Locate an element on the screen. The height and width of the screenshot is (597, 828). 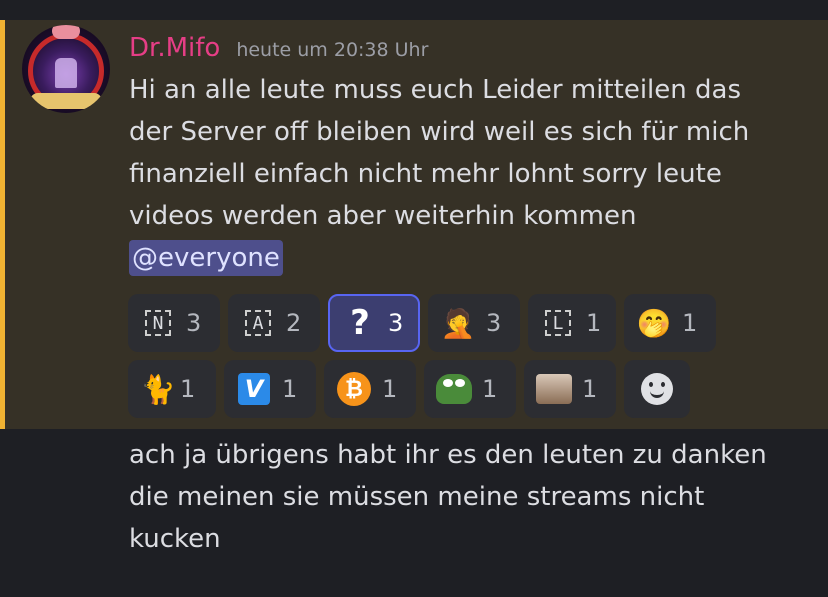
top-bar is located at coordinates (414, 10).